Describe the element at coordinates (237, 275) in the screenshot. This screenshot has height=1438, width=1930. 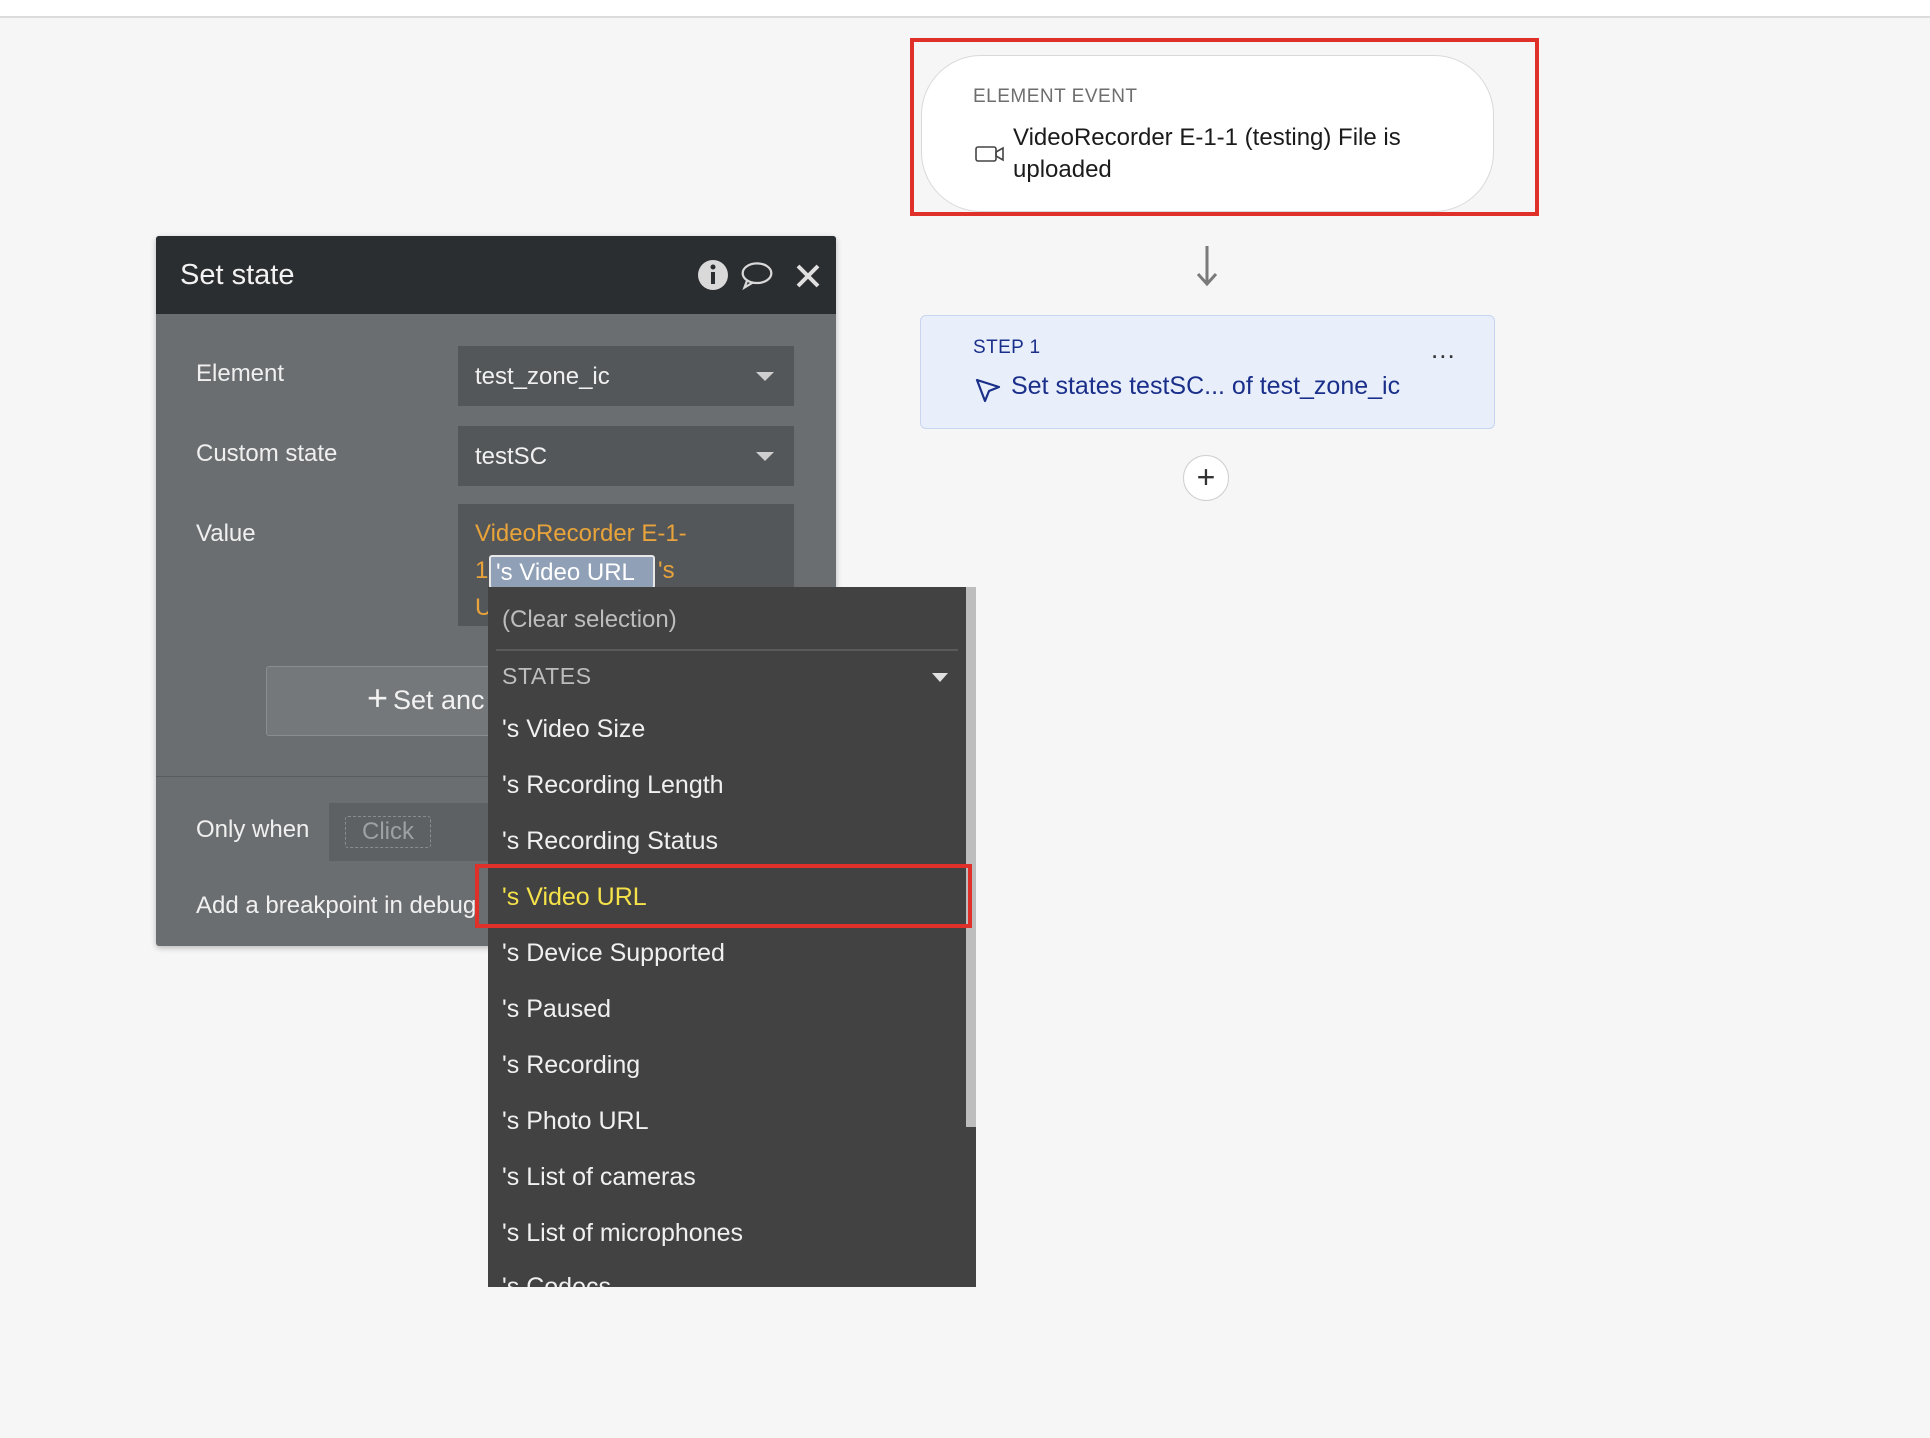
I see `panel-title: Set state` at that location.